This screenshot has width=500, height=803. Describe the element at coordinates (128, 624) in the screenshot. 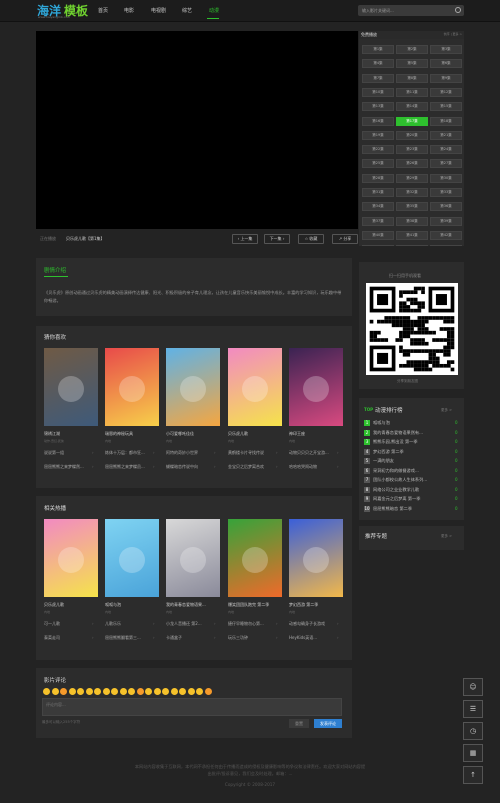

I see `related-link: 儿歌乐乐` at that location.